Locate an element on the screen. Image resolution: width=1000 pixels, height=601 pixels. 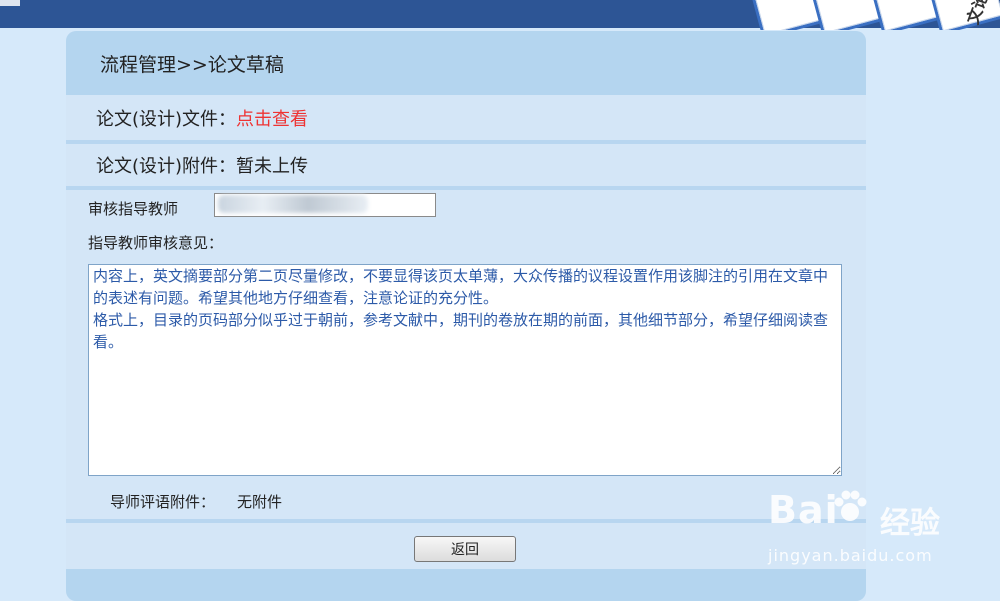
thesis-attachment-status: 暂未上传 is located at coordinates (272, 166).